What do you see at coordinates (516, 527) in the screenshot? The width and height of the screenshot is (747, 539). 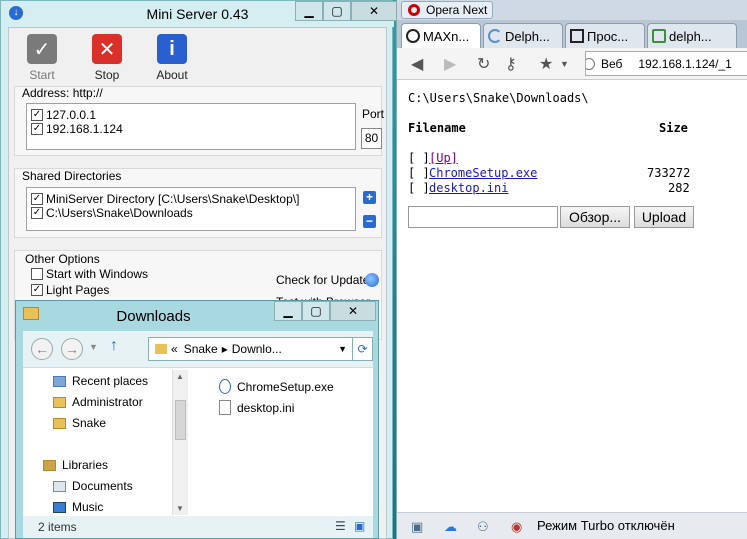 I see `turbo-icon: ◉` at bounding box center [516, 527].